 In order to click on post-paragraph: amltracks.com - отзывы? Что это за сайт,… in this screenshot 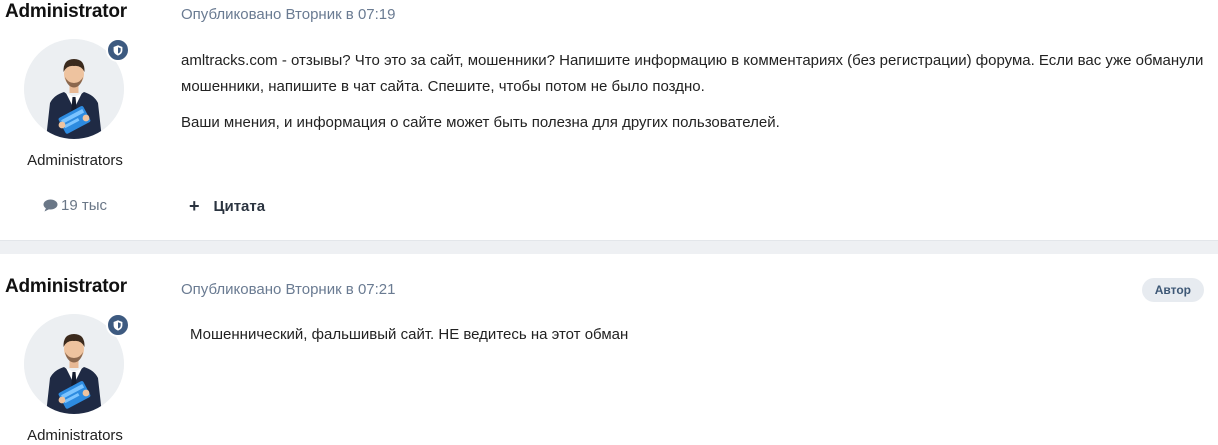, I will do `click(692, 73)`.